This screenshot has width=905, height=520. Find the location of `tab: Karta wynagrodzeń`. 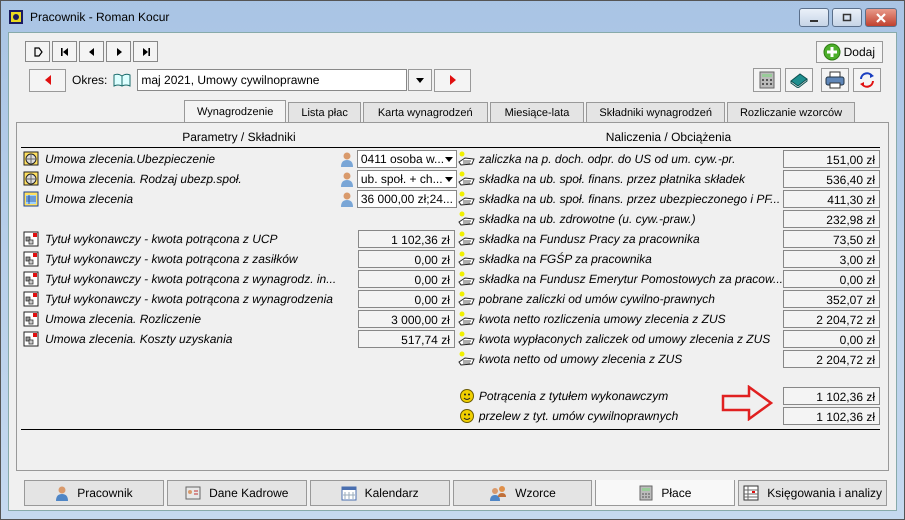

tab: Karta wynagrodzeń is located at coordinates (425, 112).